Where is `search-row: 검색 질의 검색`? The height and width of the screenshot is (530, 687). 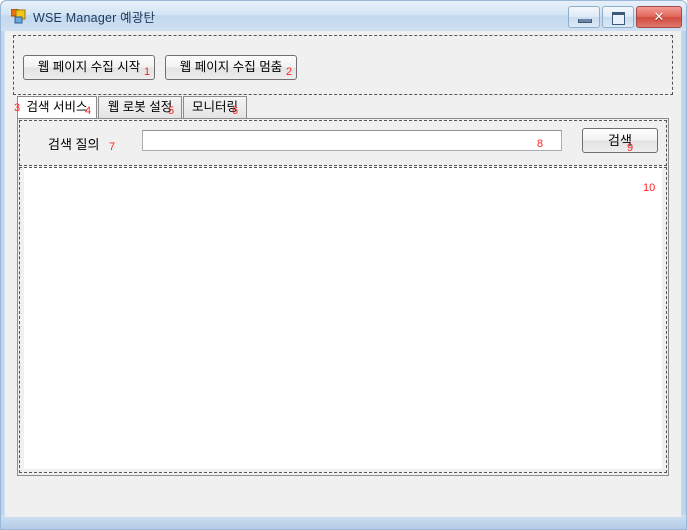 search-row: 검색 질의 검색 is located at coordinates (343, 141).